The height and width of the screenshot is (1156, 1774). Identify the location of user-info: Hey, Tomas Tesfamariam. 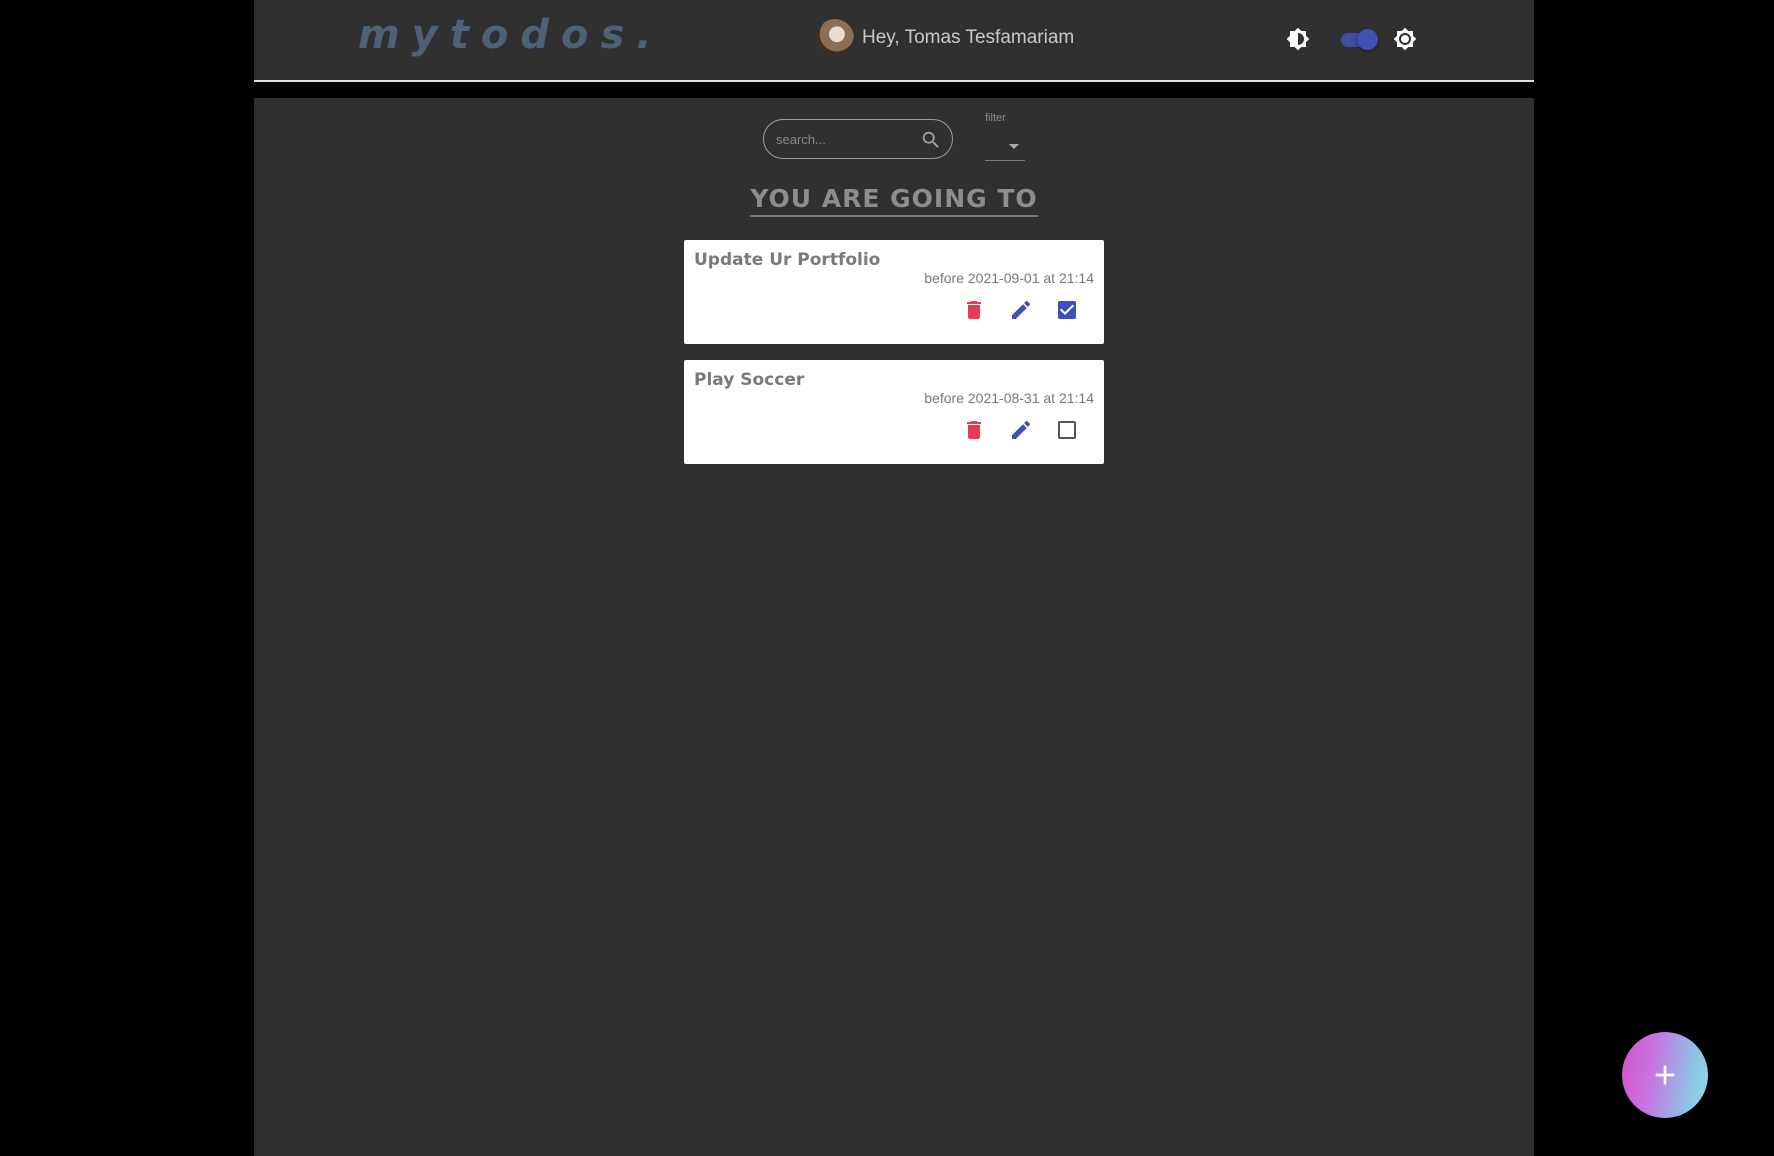
(945, 38).